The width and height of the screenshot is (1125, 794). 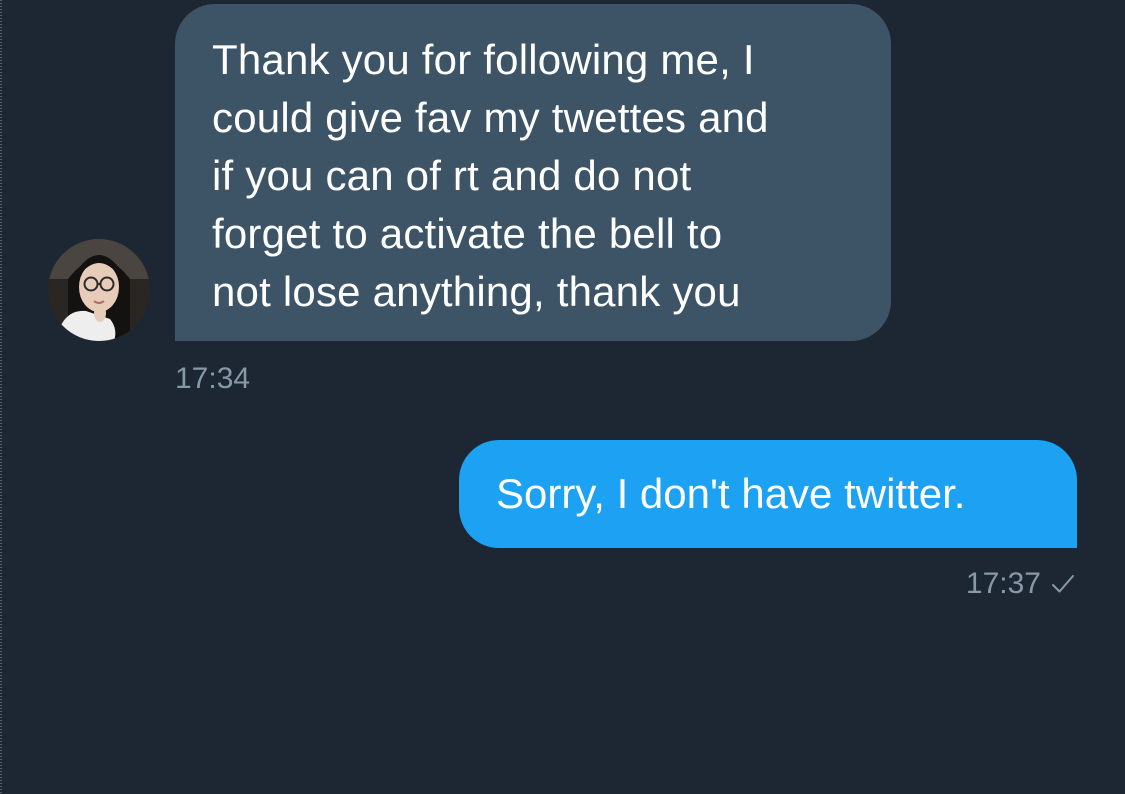 I want to click on outgoing-message-timestamp: 17:37, so click(x=1003, y=583).